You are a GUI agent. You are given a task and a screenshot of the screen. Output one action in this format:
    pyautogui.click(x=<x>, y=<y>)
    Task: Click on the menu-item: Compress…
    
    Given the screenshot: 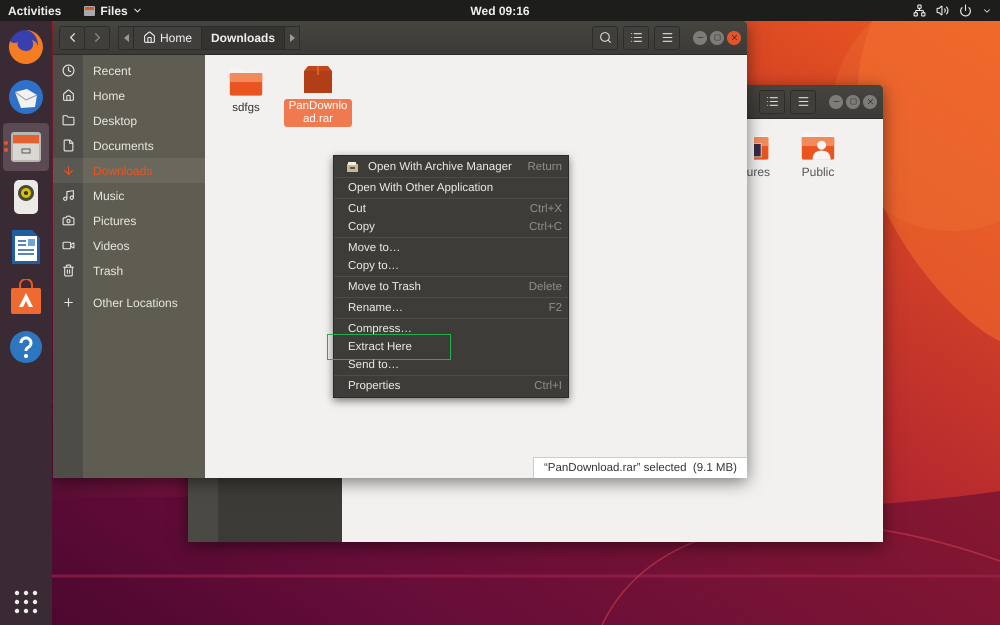 What is the action you would take?
    pyautogui.click(x=451, y=329)
    